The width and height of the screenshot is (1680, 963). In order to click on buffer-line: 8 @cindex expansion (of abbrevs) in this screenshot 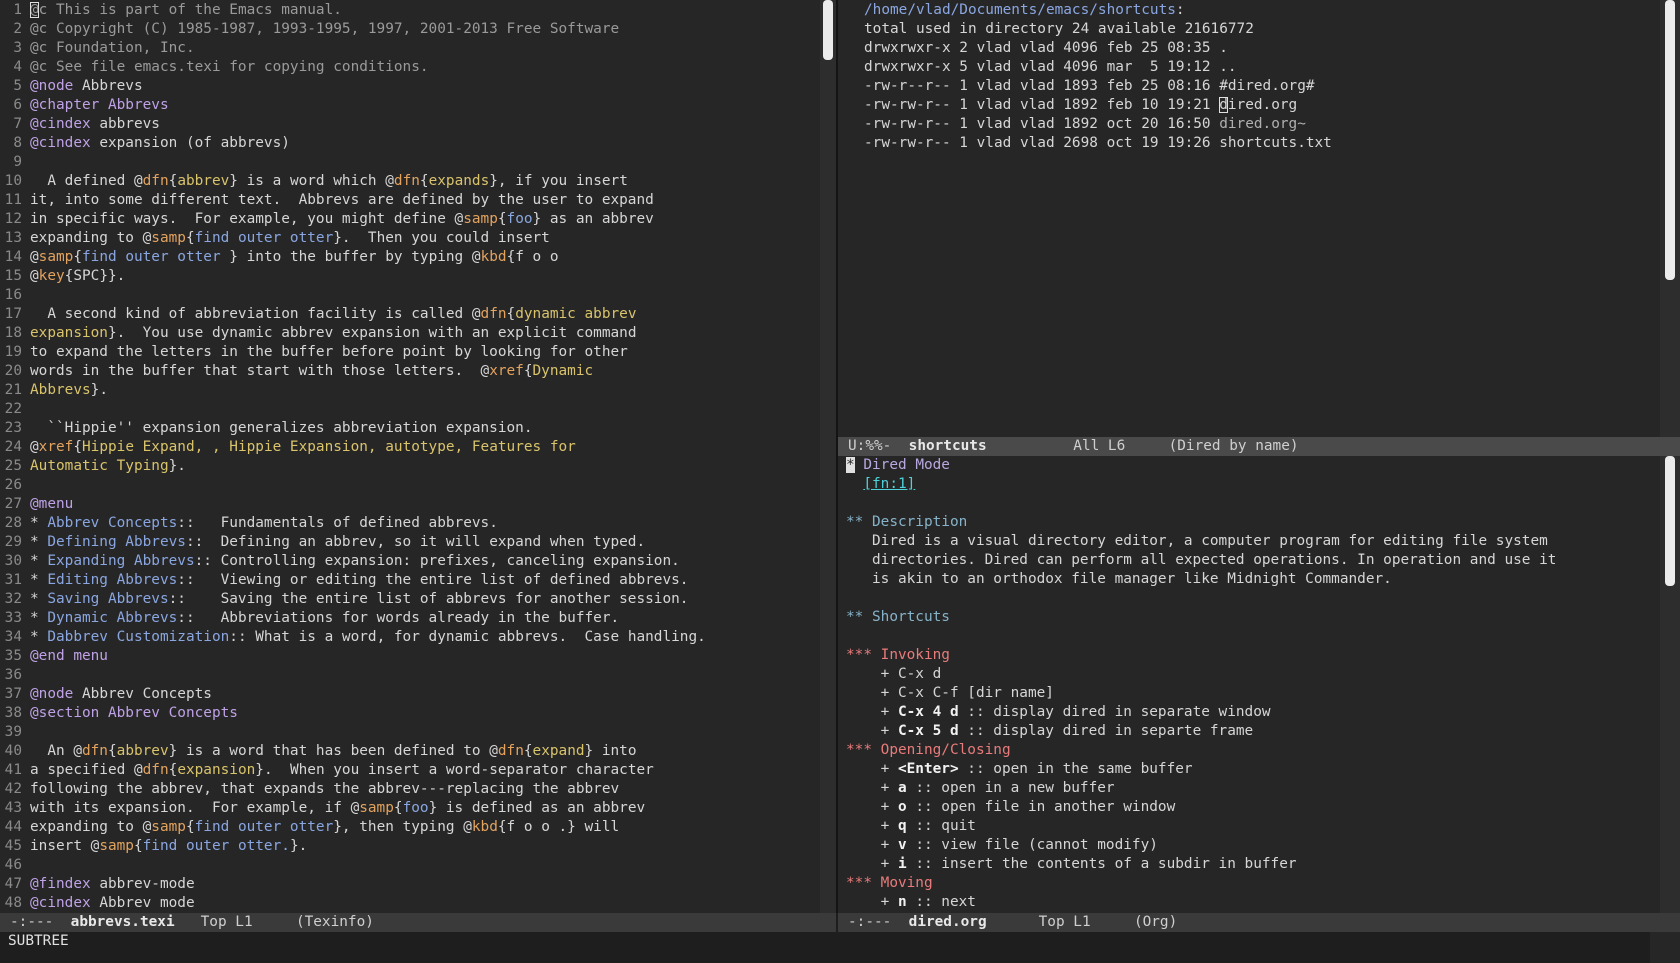, I will do `click(400, 143)`.